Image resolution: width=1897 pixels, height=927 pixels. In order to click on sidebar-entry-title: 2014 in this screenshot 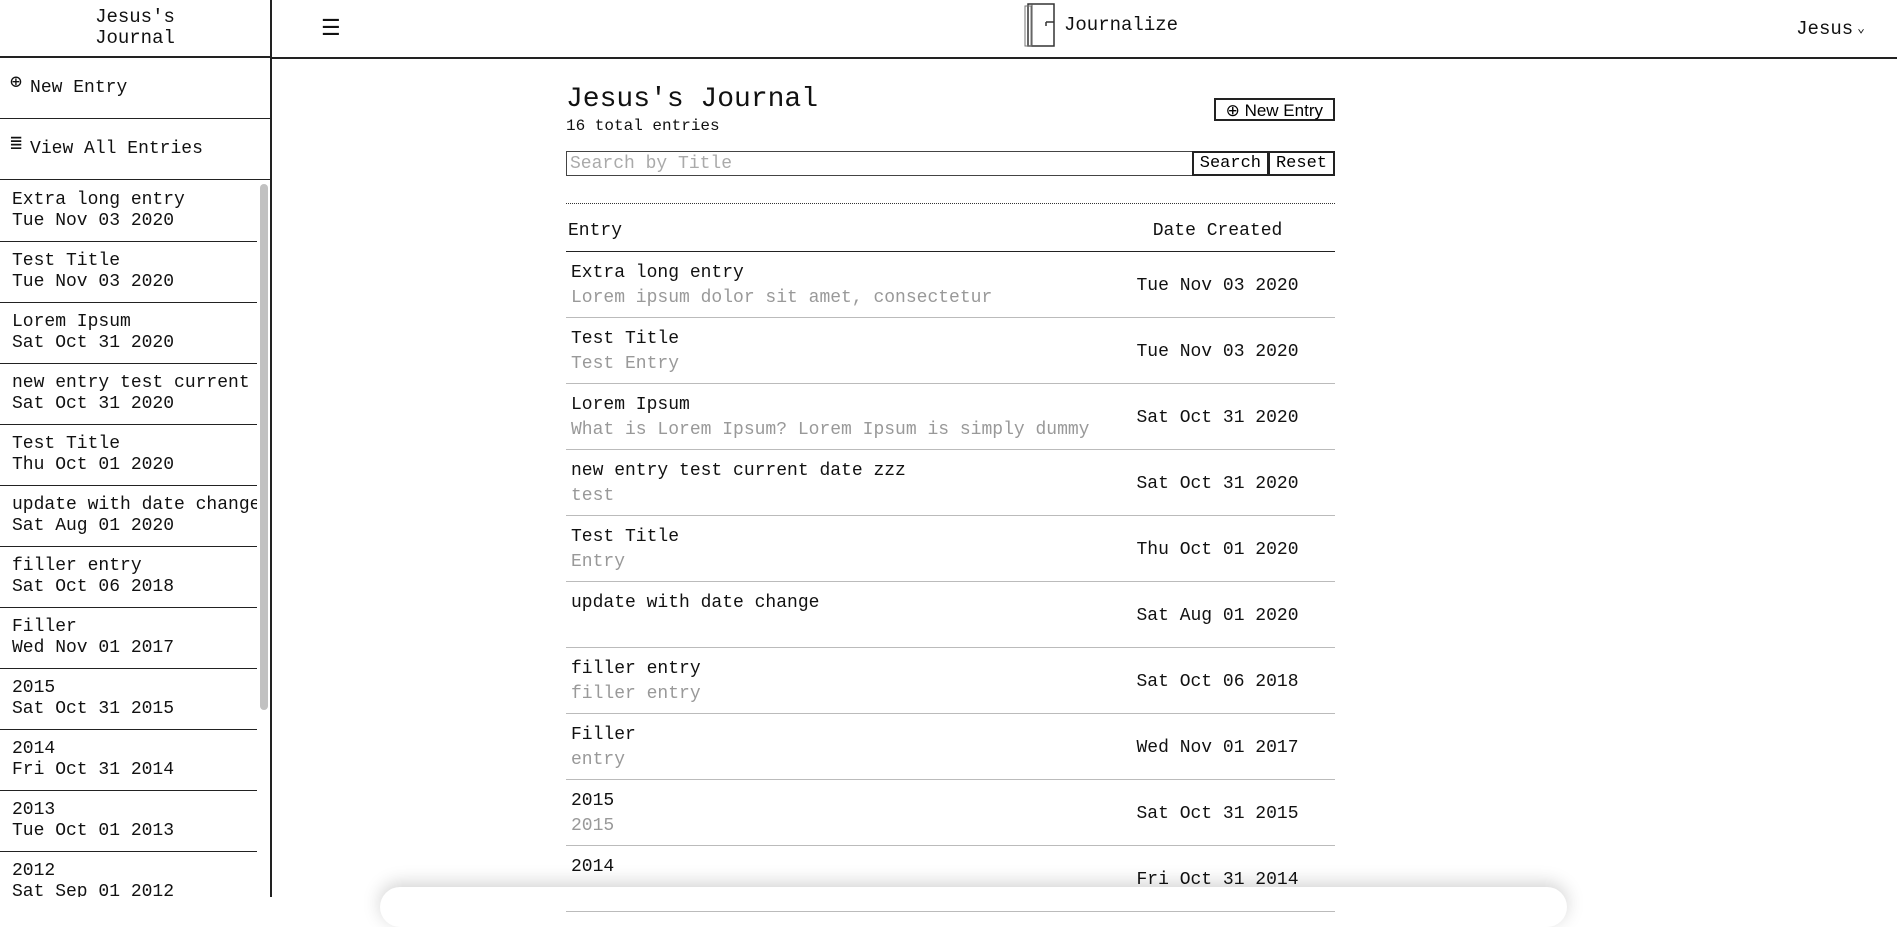, I will do `click(34, 749)`.